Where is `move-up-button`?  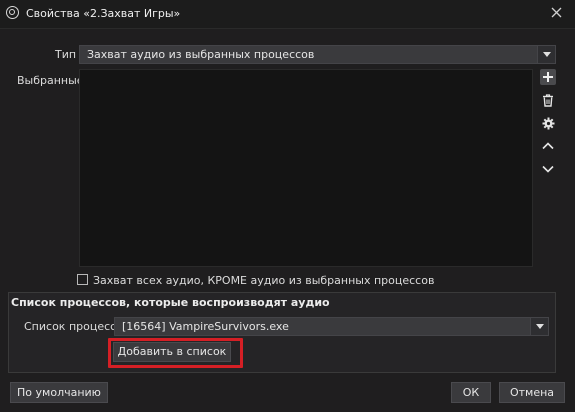 move-up-button is located at coordinates (548, 146).